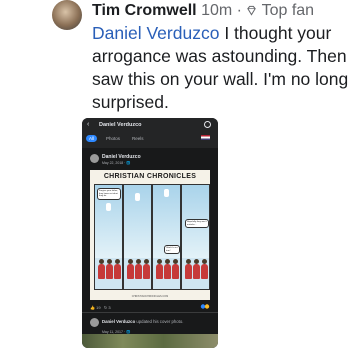 The height and width of the screenshot is (348, 348). Describe the element at coordinates (143, 321) in the screenshot. I see `post2-text: Daniel Verduzco updated his cover photo.` at that location.